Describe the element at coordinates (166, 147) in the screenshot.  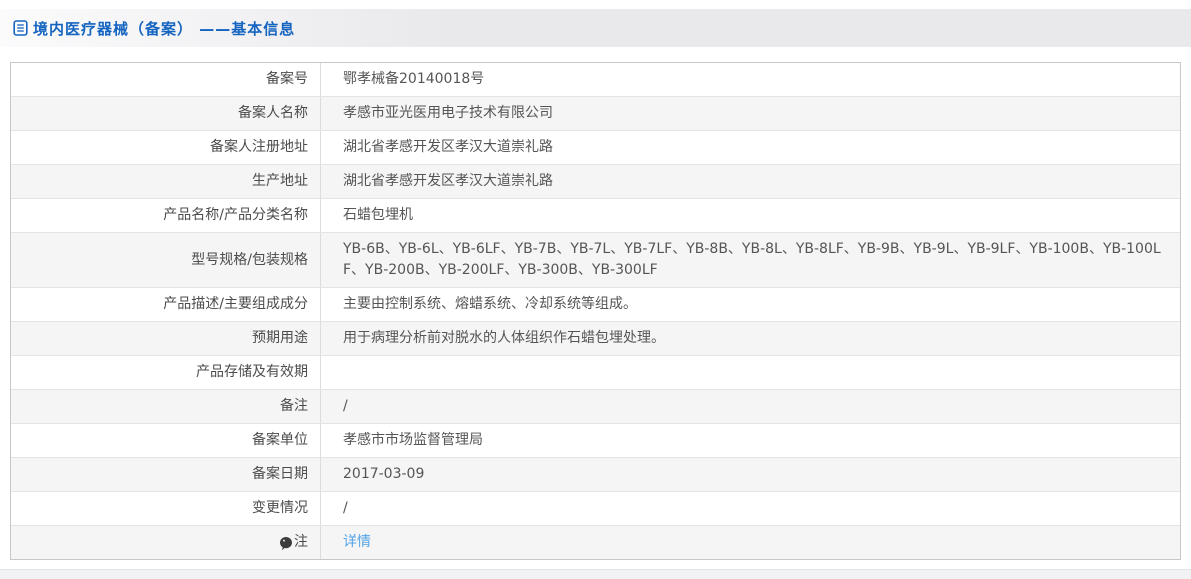
I see `row-label-cell: 备案人注册地址` at that location.